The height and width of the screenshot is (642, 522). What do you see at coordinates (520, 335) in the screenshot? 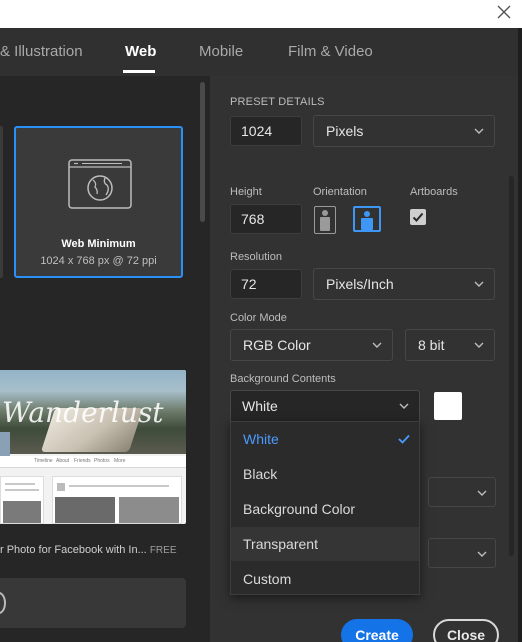
I see `window-edge` at bounding box center [520, 335].